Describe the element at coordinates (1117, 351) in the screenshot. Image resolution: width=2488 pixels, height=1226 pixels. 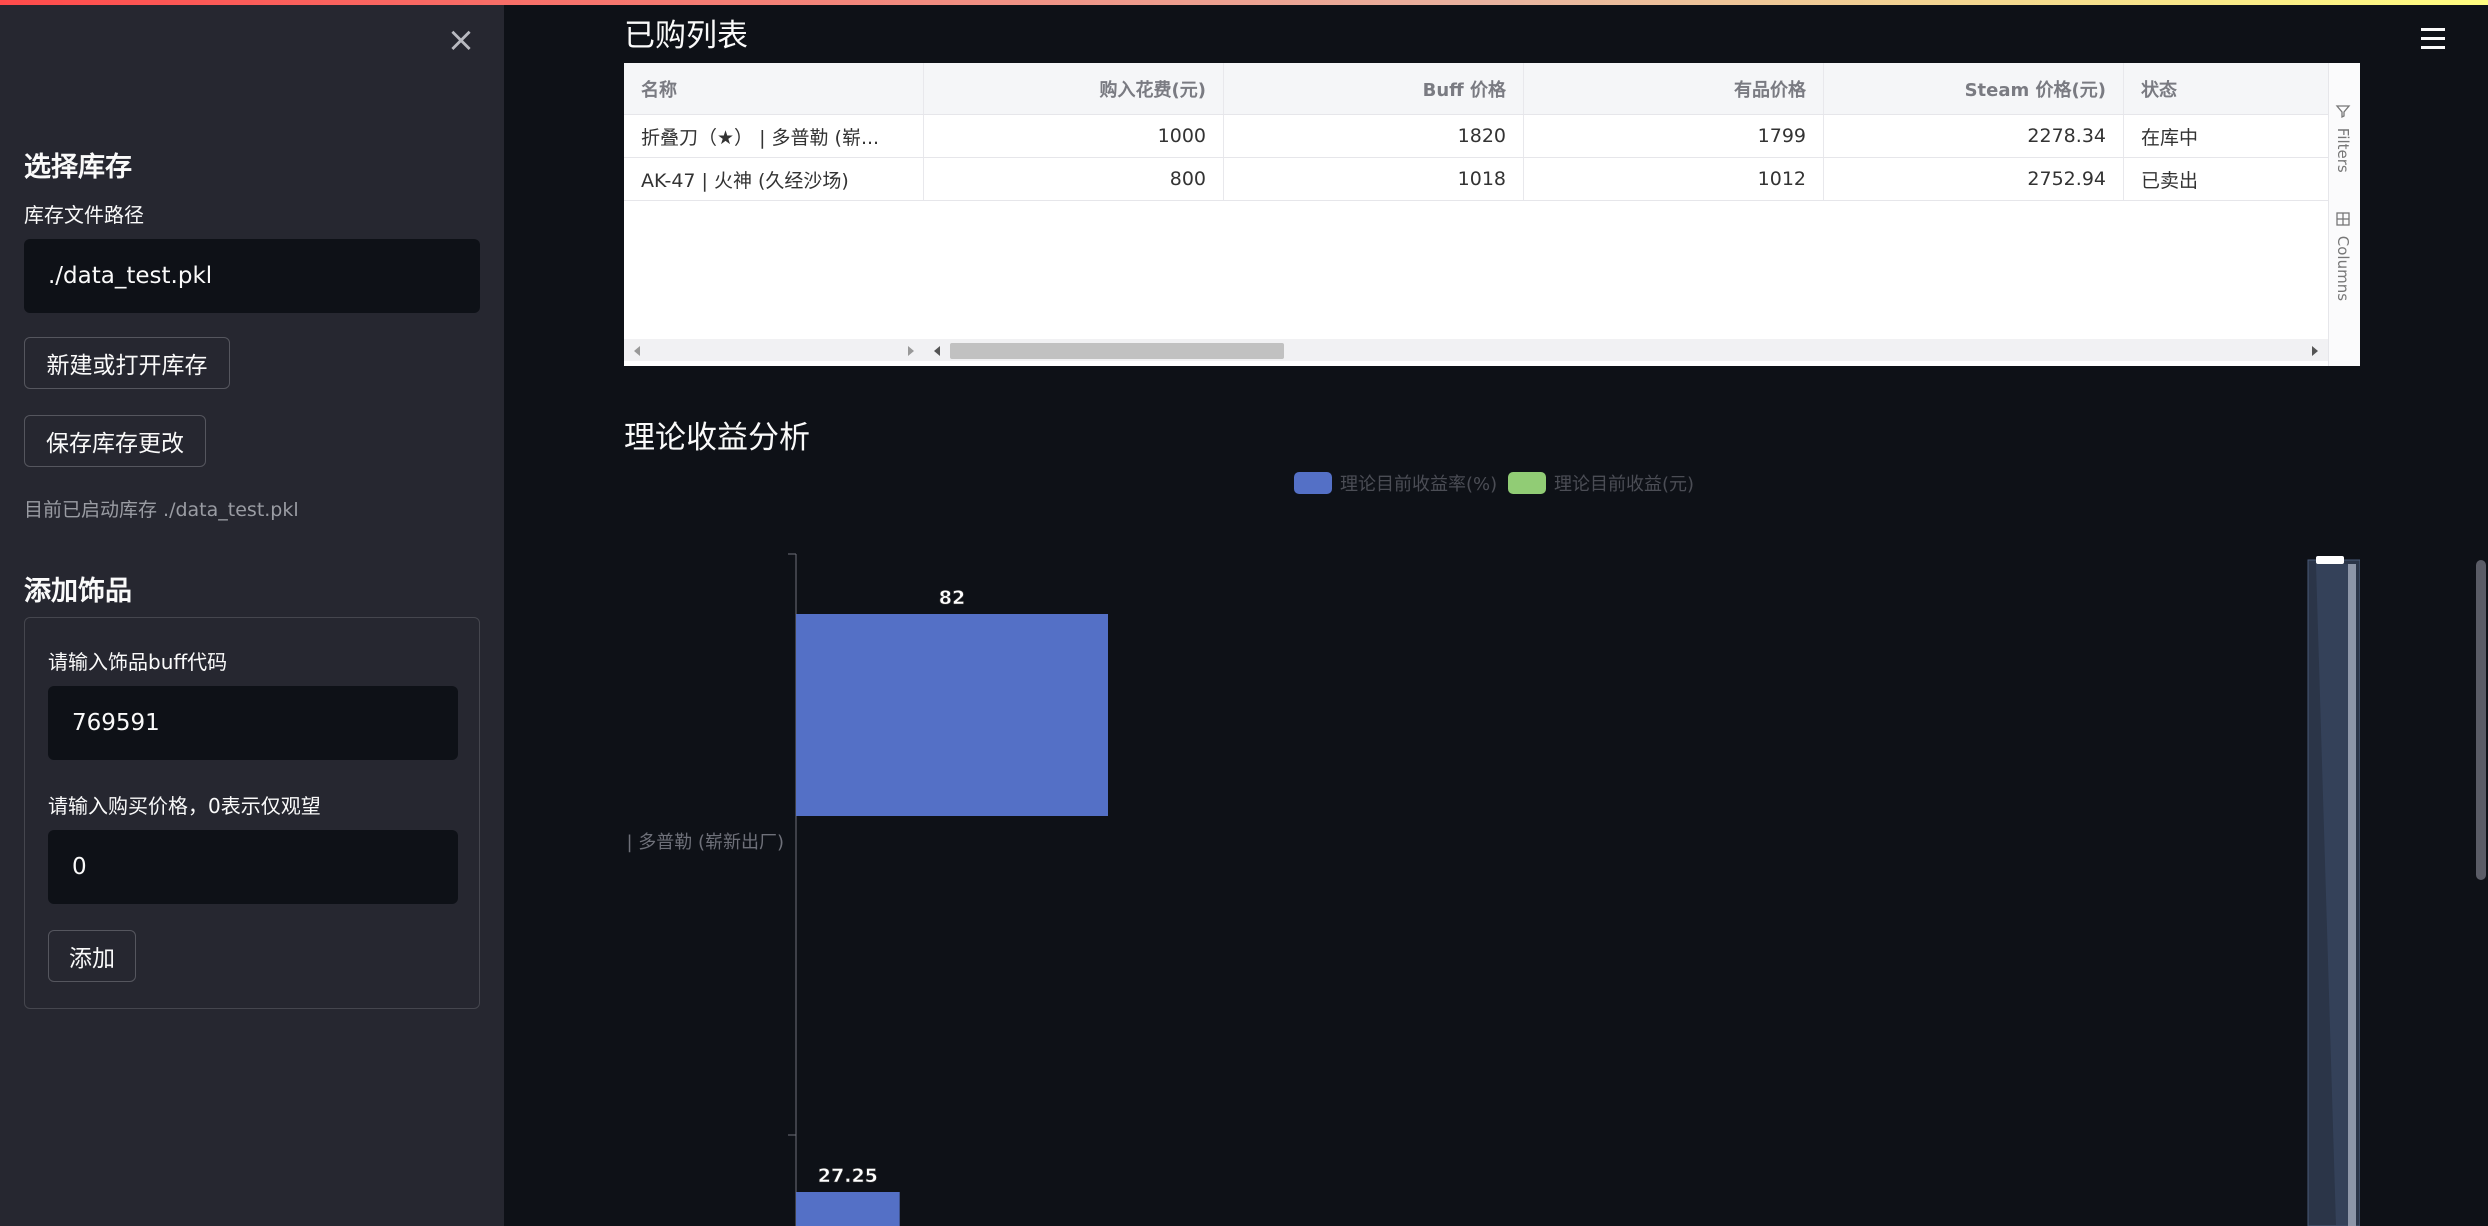
I see `scrollbar-thumb` at that location.